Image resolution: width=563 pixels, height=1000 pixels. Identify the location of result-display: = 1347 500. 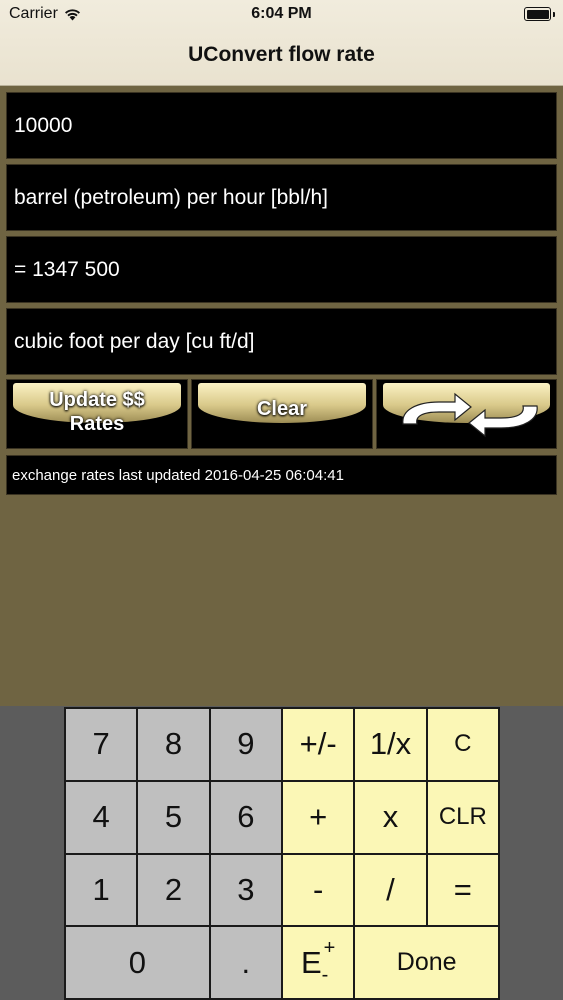
(281, 269).